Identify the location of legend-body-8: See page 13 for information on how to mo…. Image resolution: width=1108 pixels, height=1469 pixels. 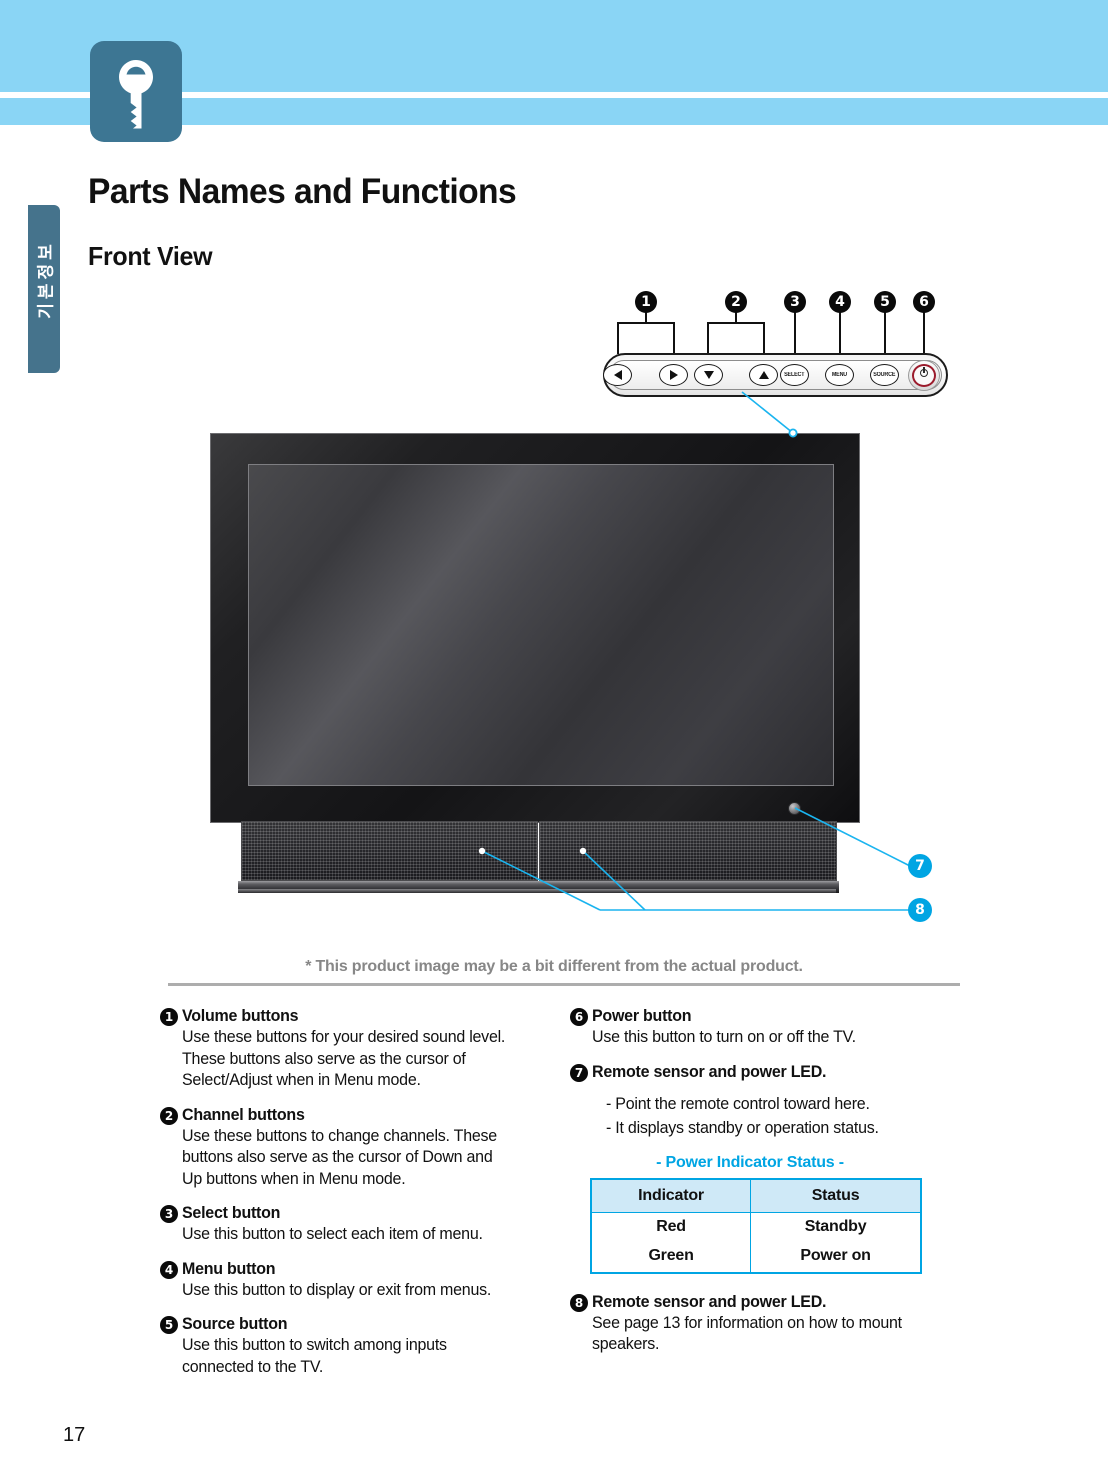
(775, 1334).